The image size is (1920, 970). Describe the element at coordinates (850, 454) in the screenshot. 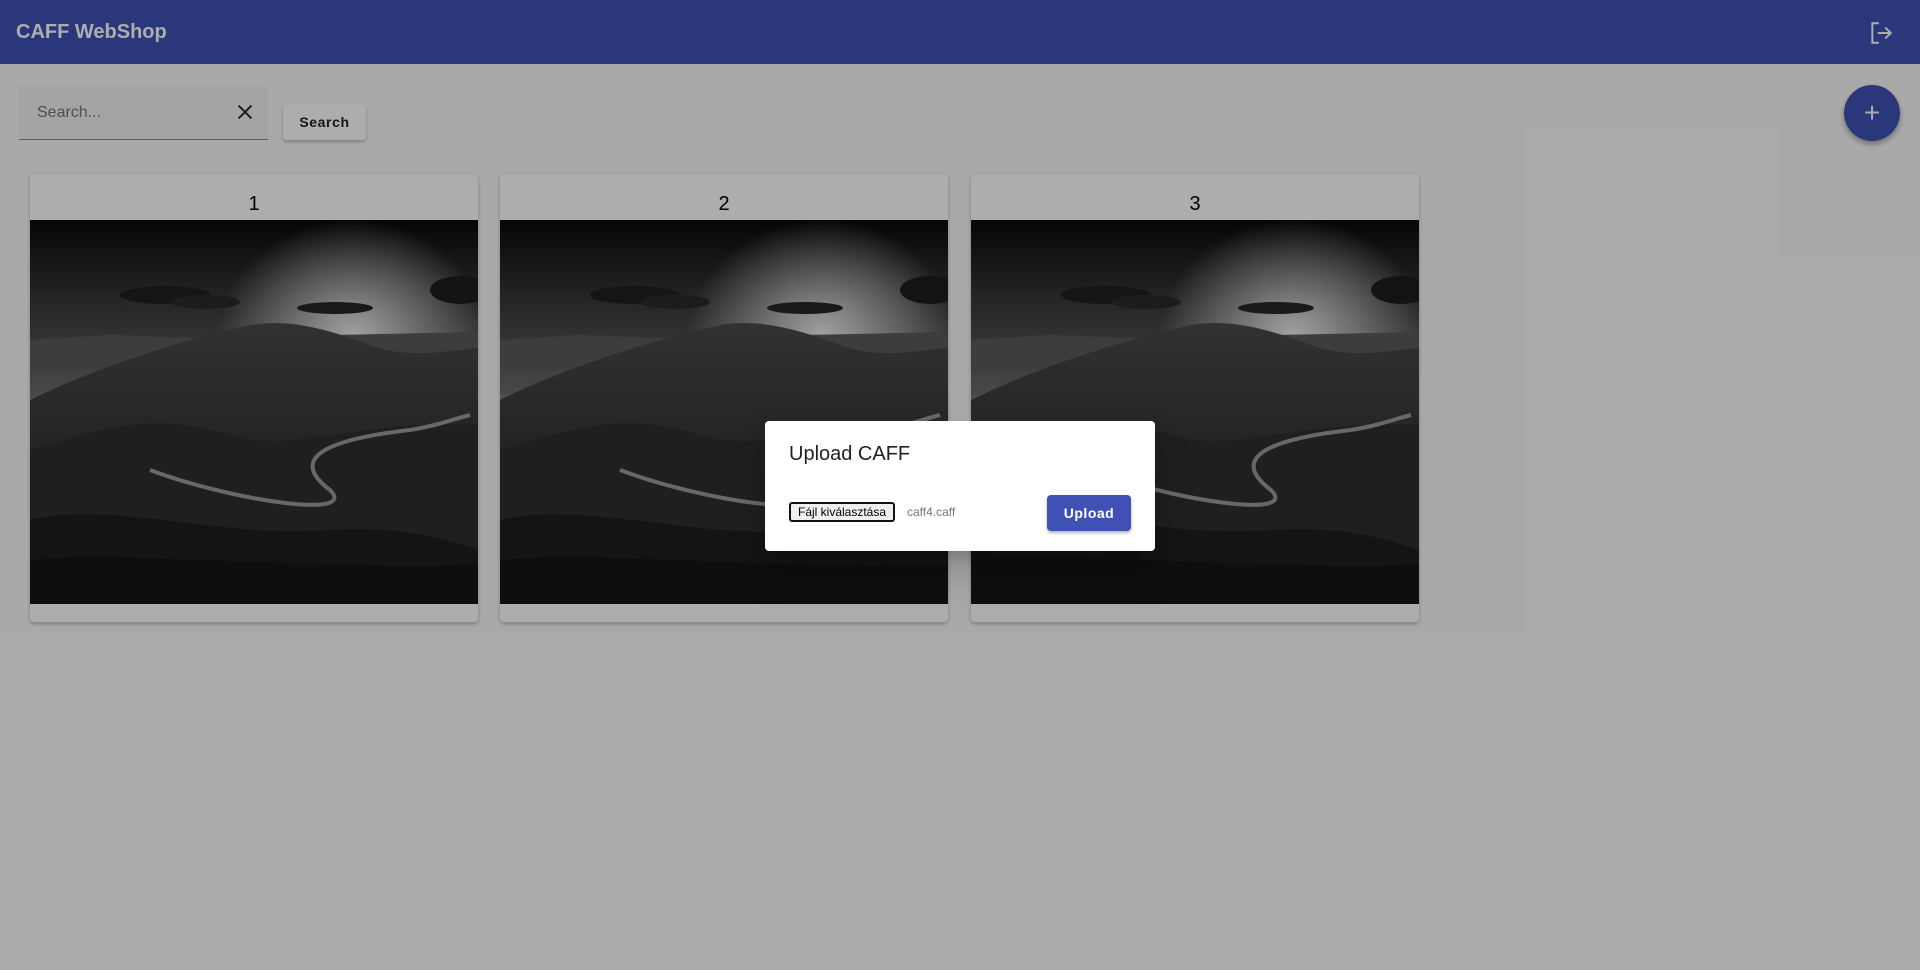

I see `dialog-title: Upload CAFF` at that location.